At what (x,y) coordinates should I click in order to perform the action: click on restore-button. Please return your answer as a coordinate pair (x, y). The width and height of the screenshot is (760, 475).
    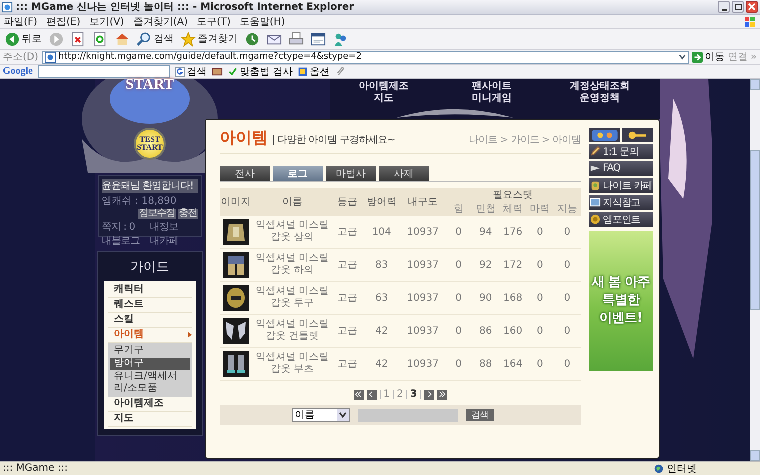
    Looking at the image, I should click on (738, 7).